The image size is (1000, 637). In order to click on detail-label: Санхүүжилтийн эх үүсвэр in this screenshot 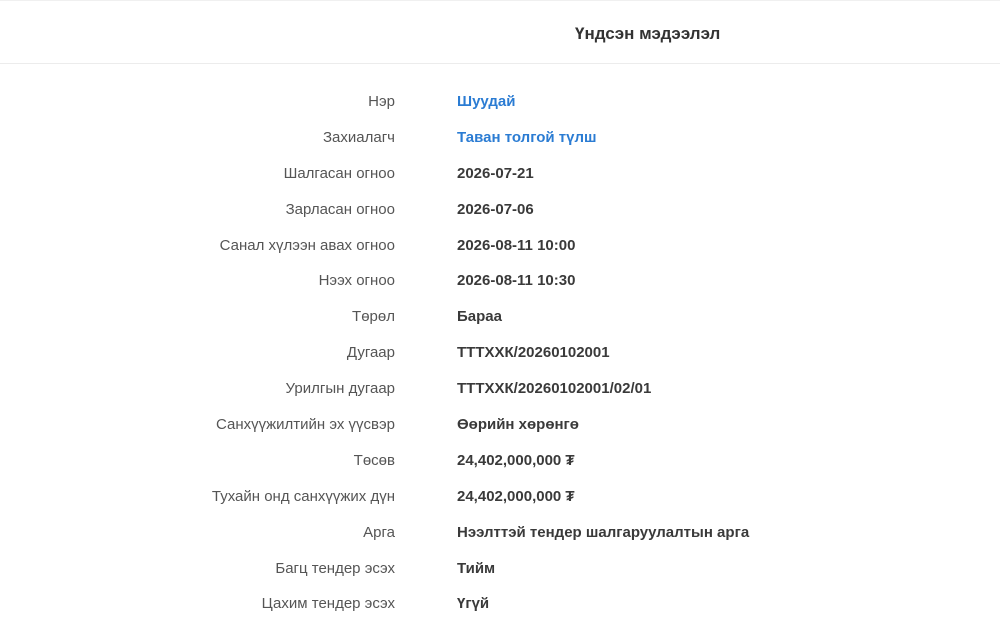, I will do `click(305, 425)`.